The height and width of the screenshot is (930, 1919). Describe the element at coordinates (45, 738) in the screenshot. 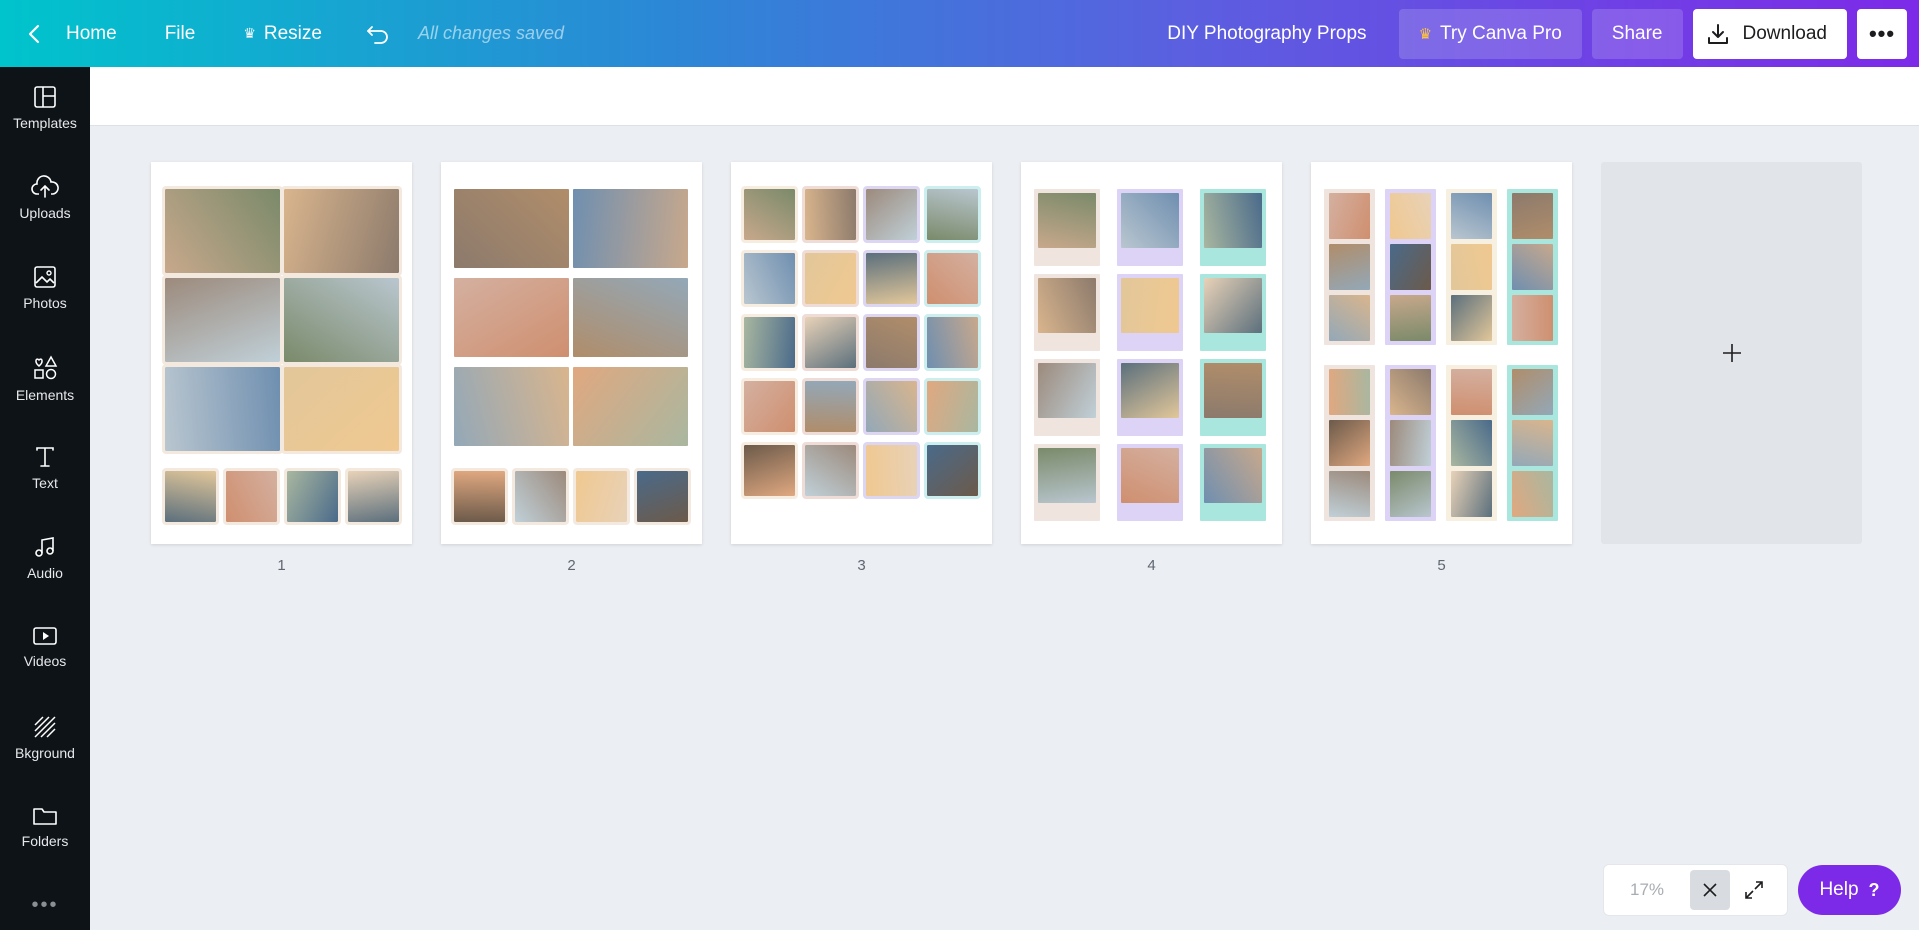

I see `sidebar-item-background: Bkground` at that location.